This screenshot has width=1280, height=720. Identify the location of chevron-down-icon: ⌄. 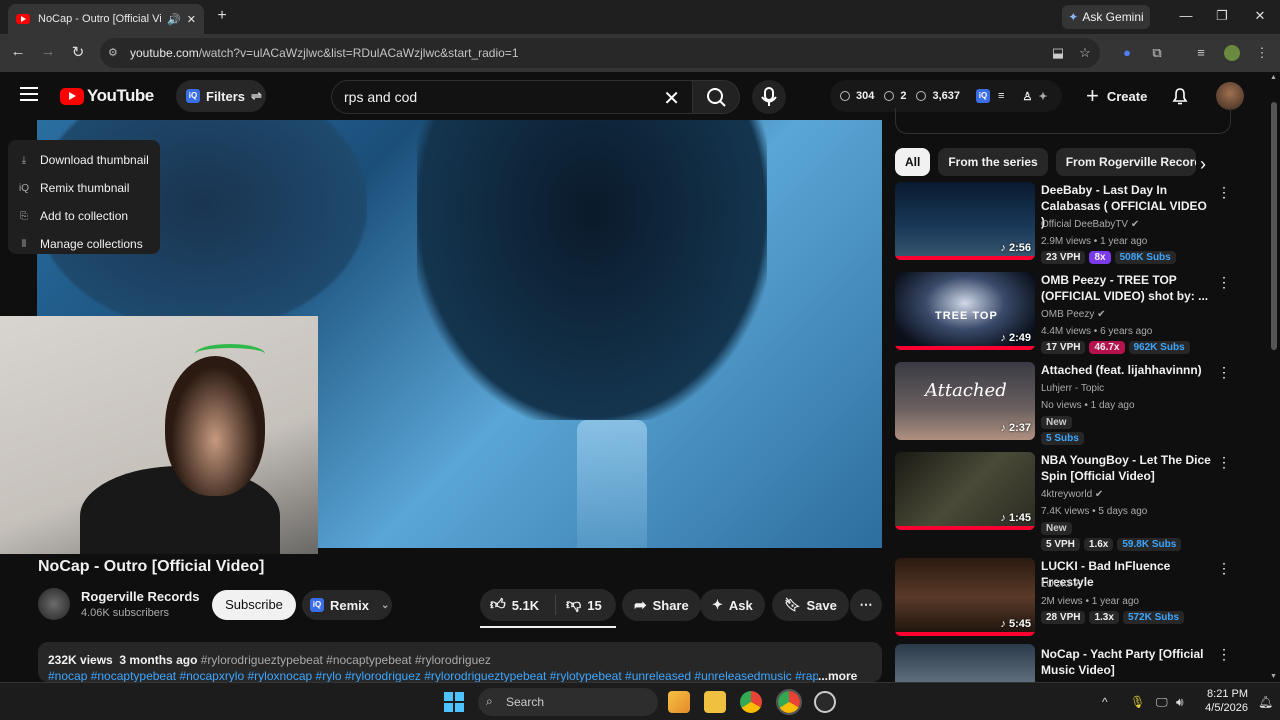
(385, 605).